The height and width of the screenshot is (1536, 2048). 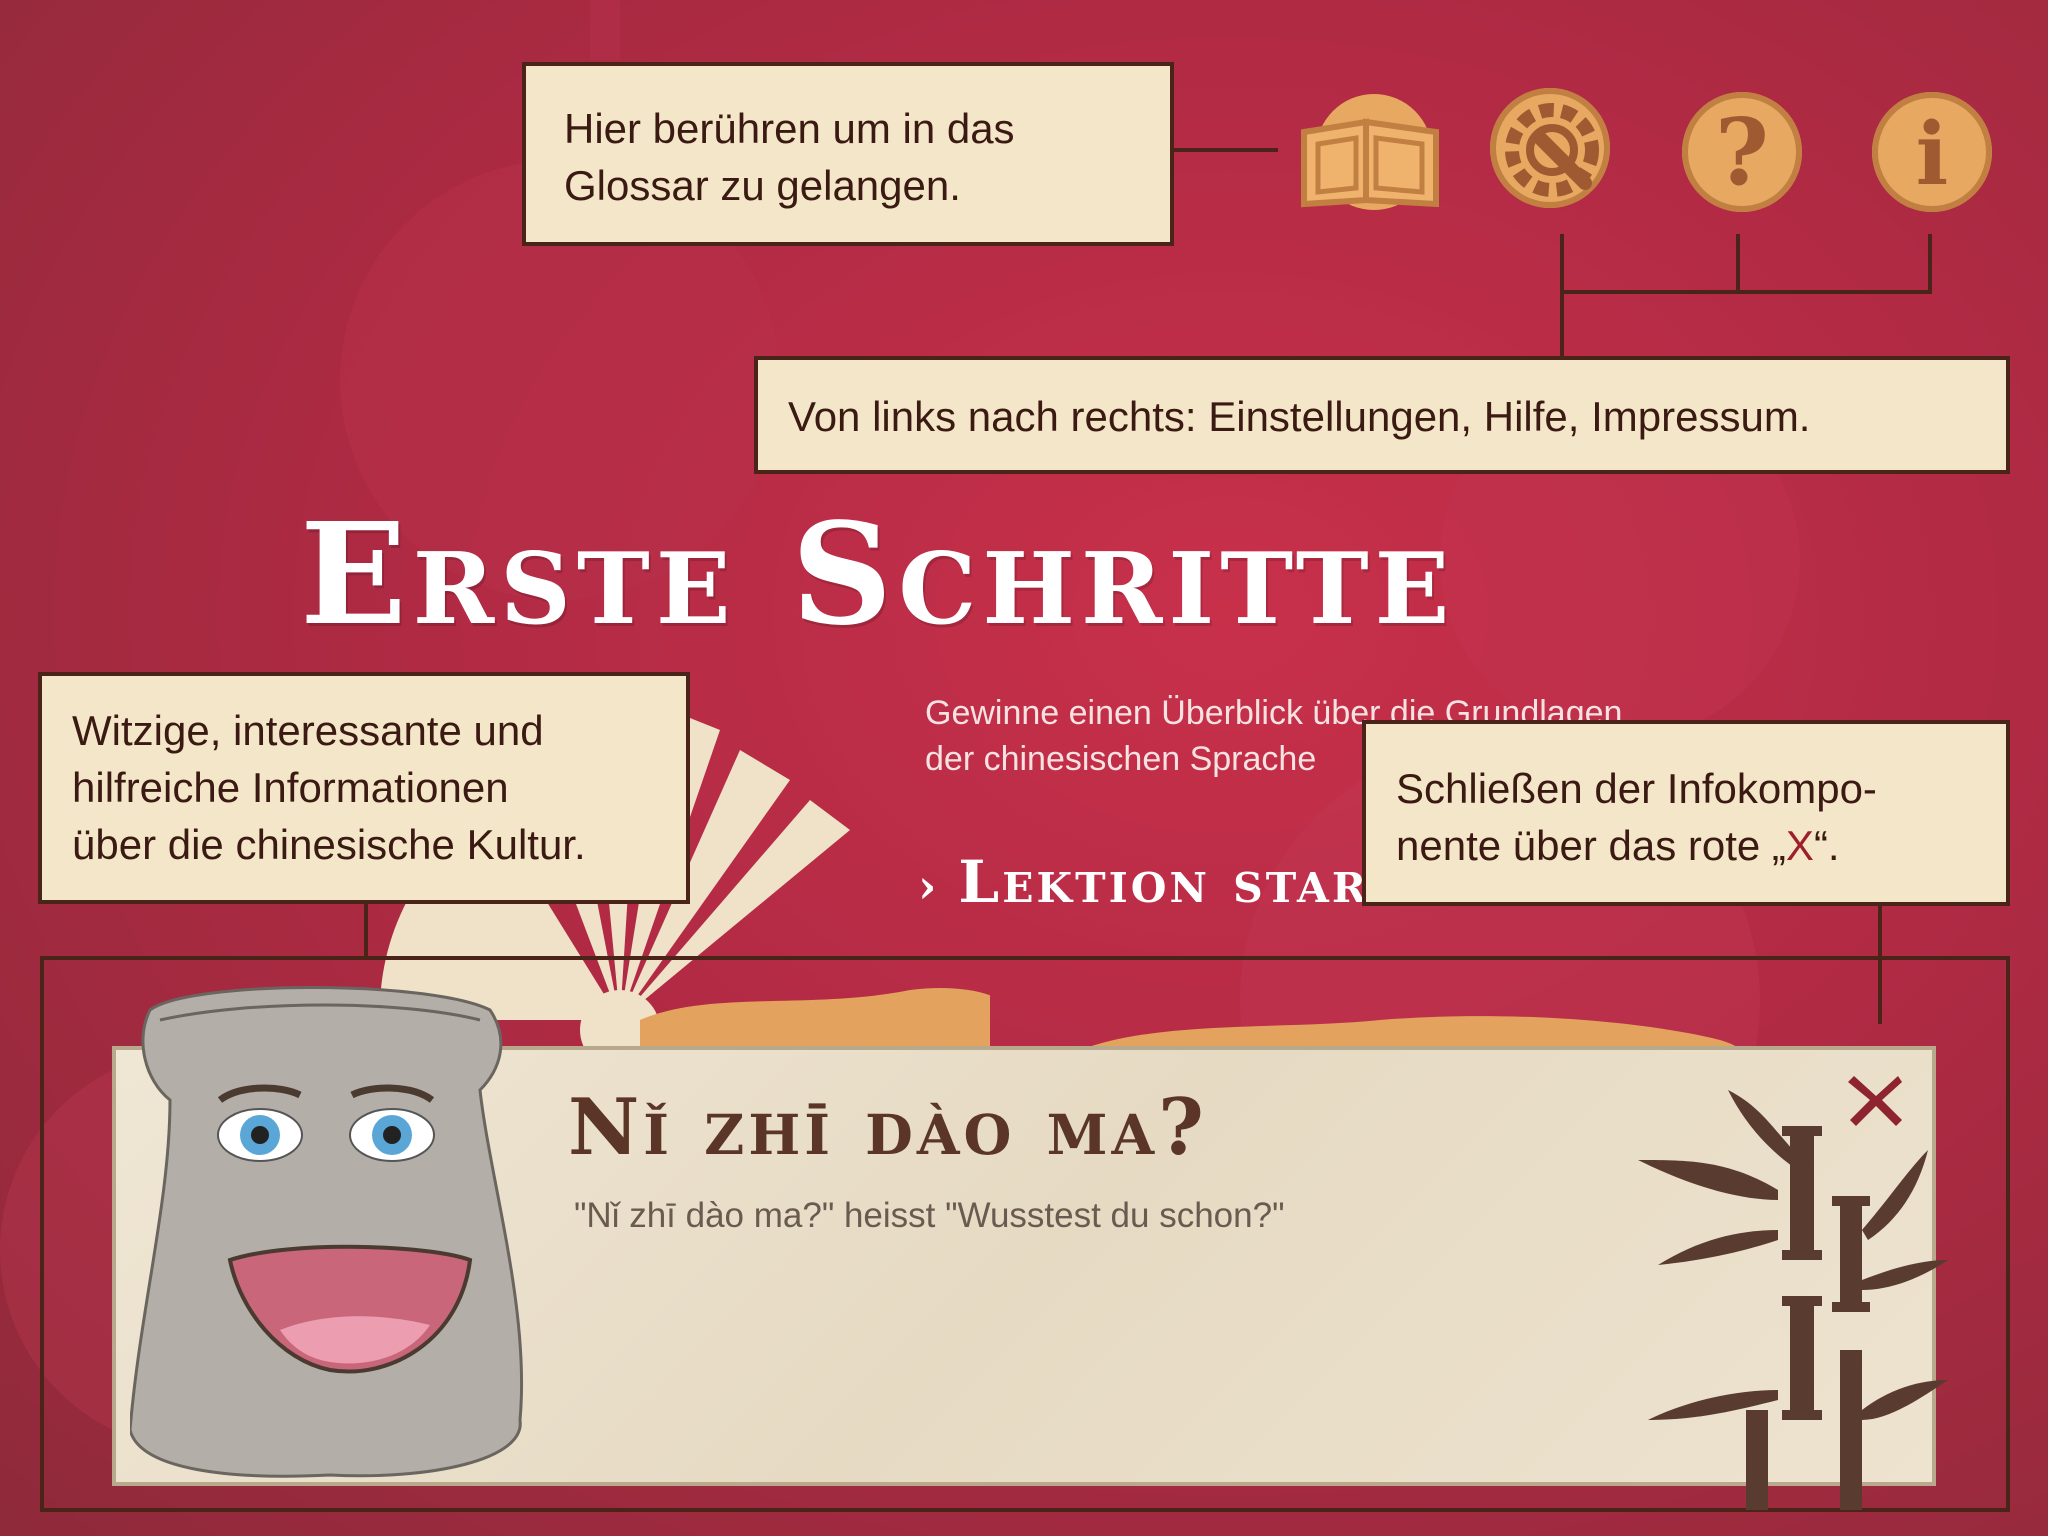 I want to click on callout-text: Schließen der Infokompo-, so click(x=1636, y=788).